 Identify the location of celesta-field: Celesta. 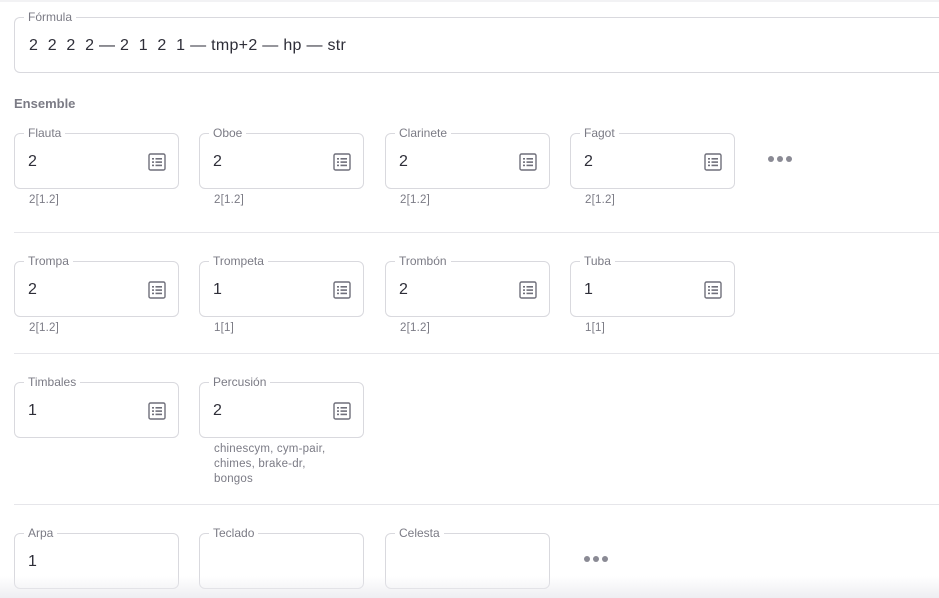
(467, 557).